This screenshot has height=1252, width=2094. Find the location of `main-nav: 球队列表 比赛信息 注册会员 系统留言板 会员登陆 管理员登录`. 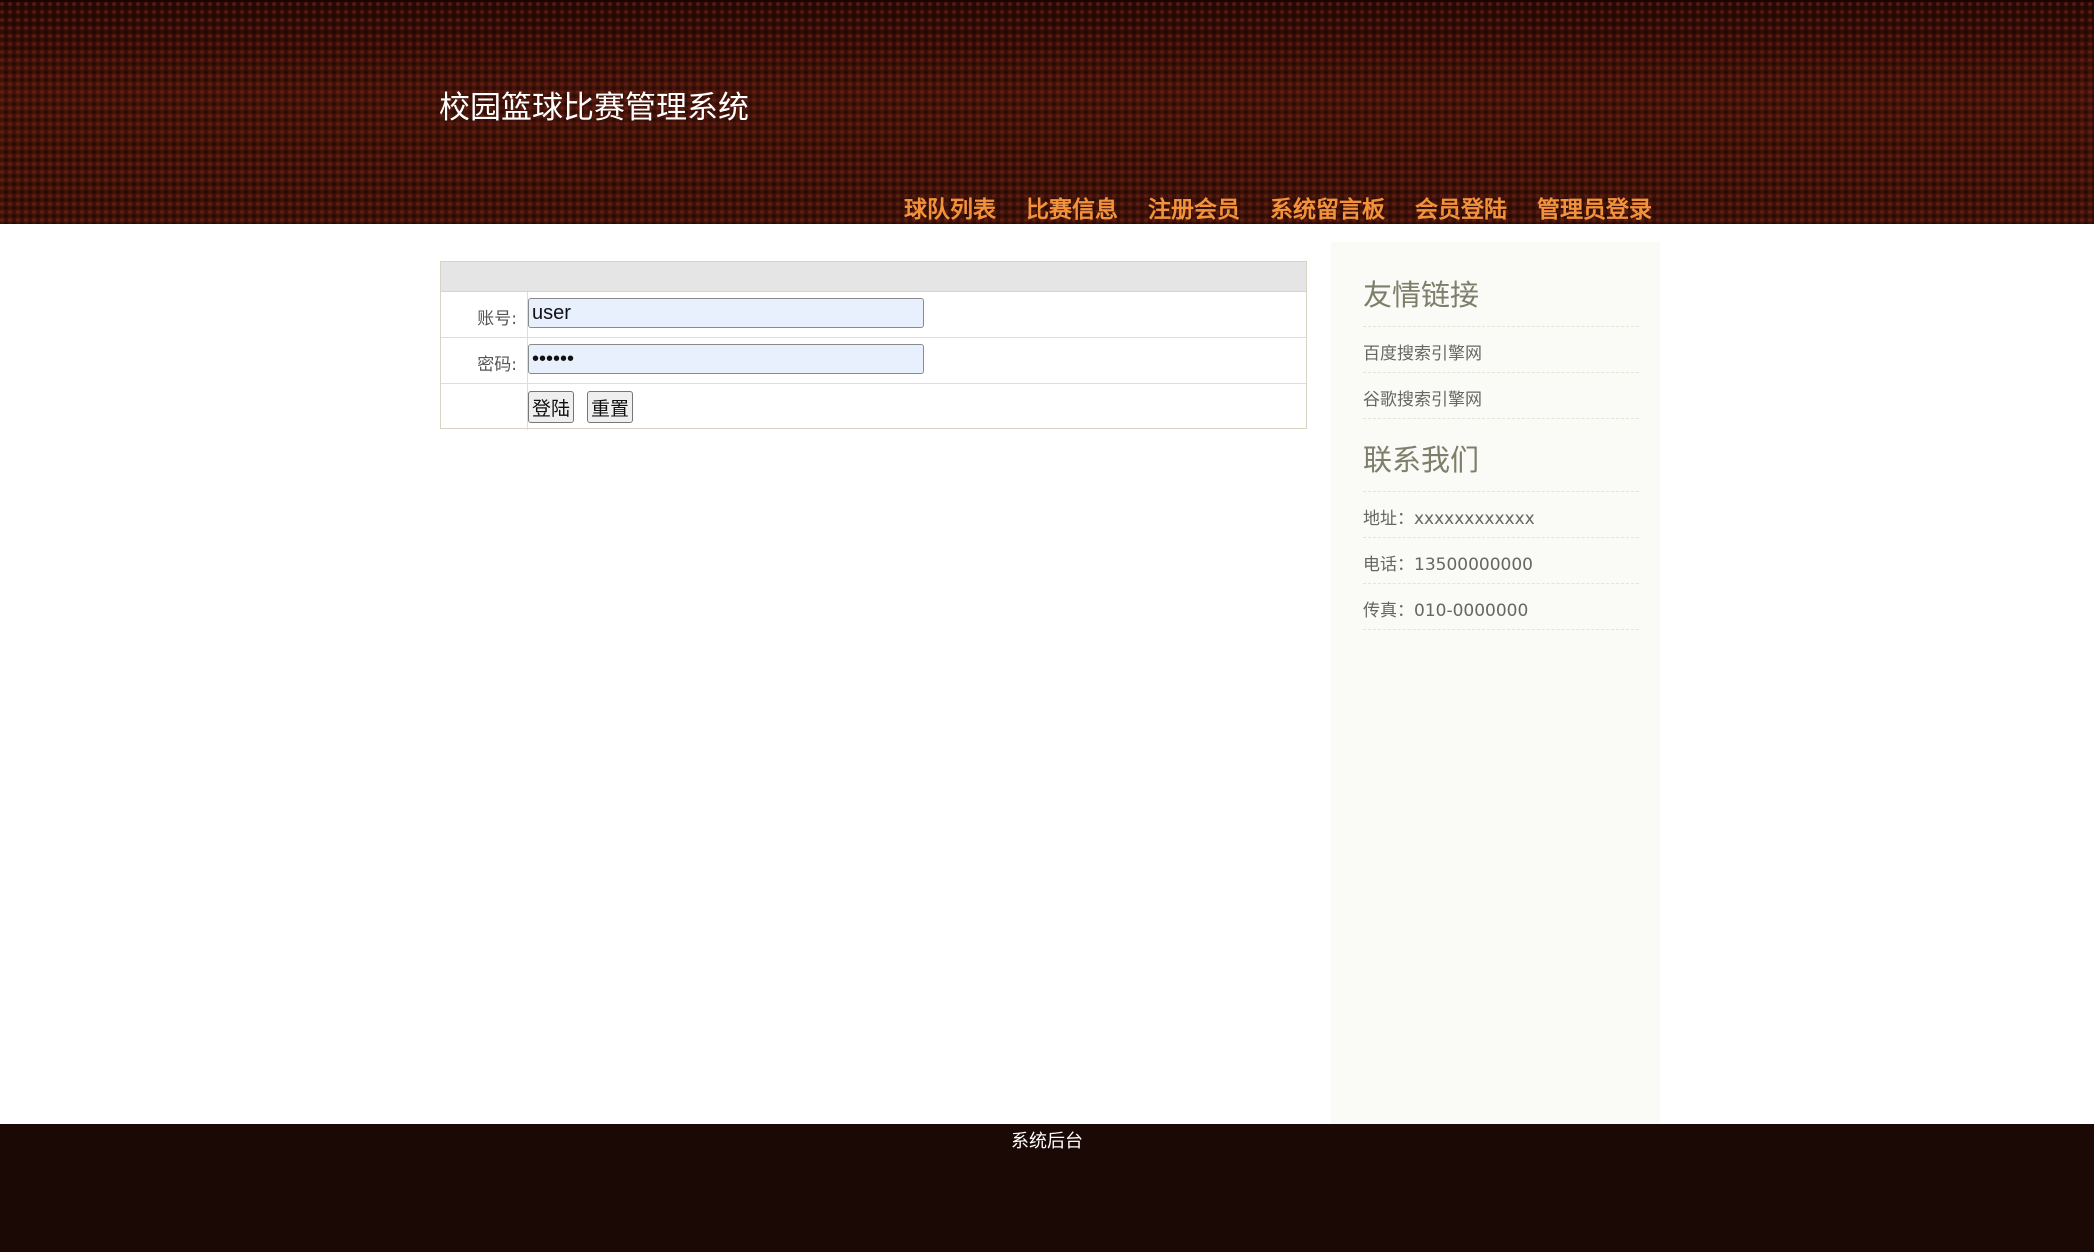

main-nav: 球队列表 比赛信息 注册会员 系统留言板 会员登陆 管理员登录 is located at coordinates (1278, 207).